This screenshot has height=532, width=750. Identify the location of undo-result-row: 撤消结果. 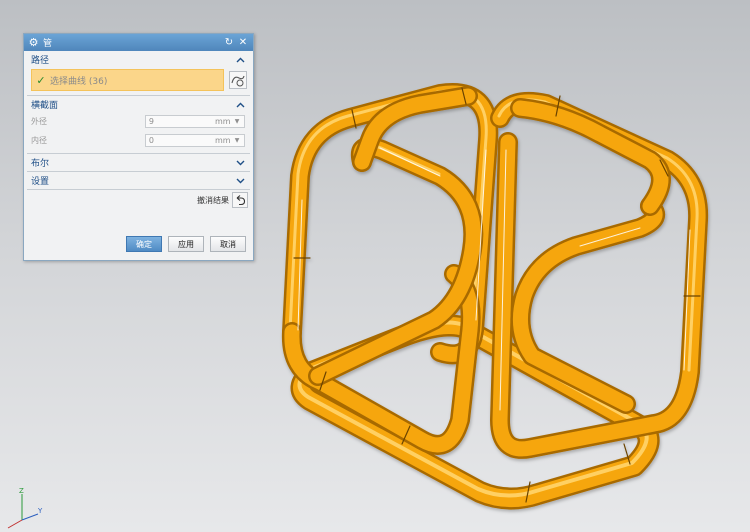
(138, 200).